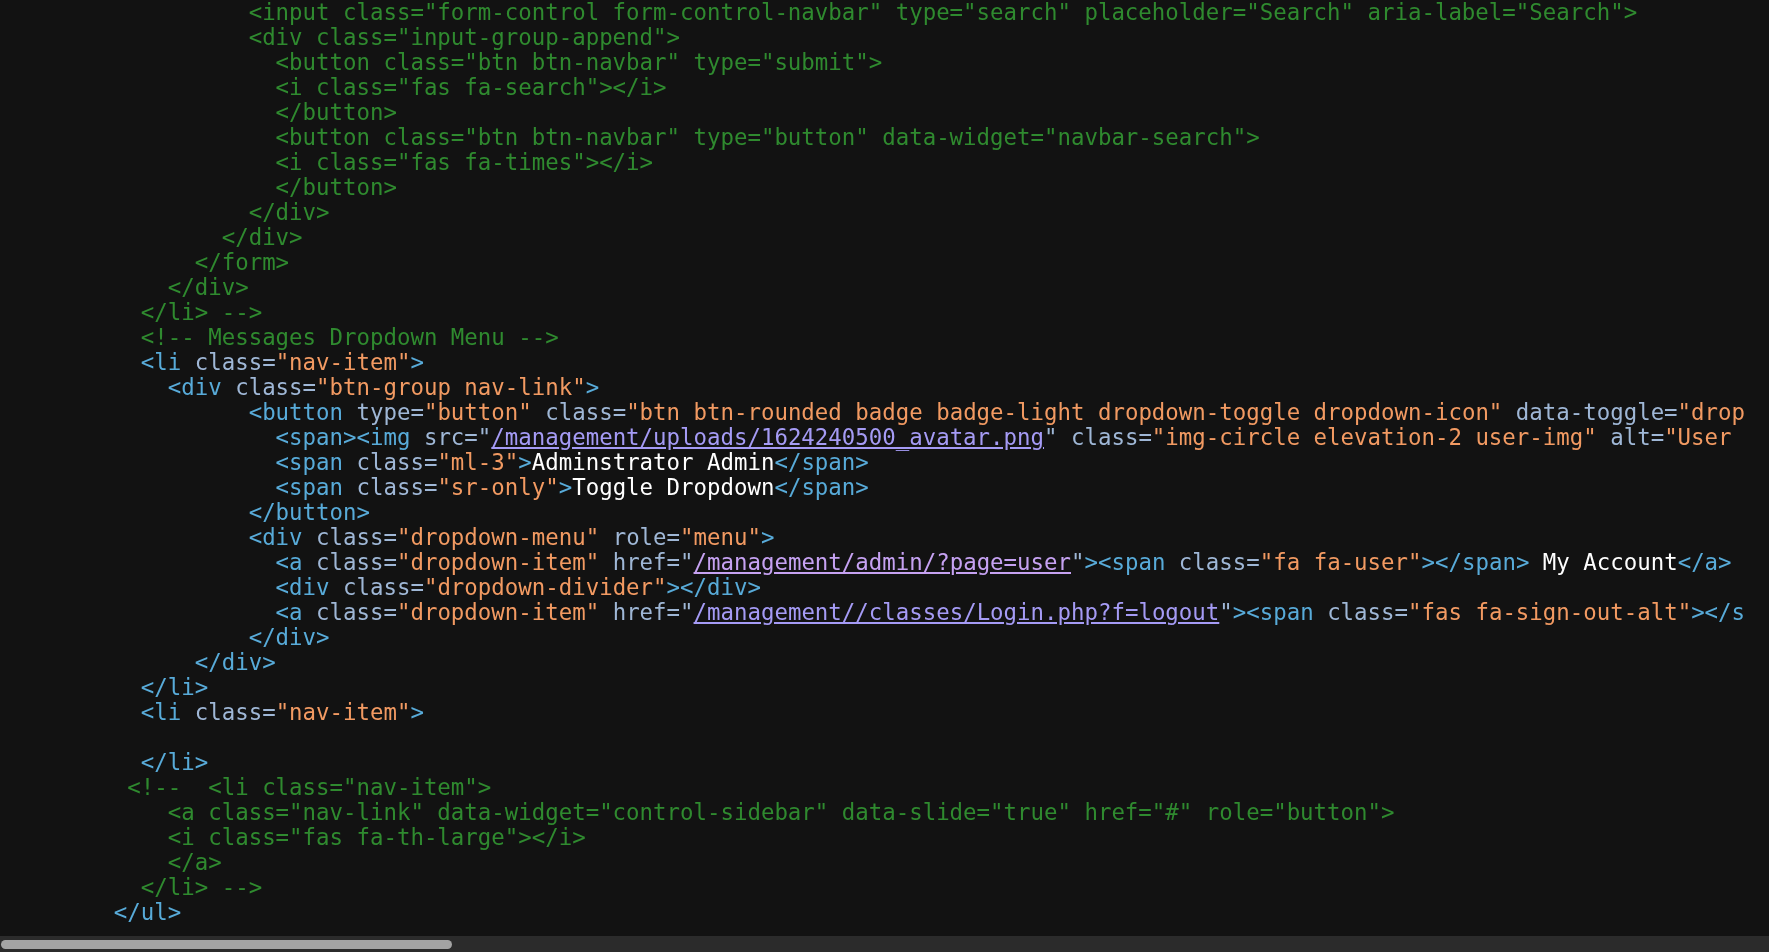  Describe the element at coordinates (942, 12) in the screenshot. I see `code-line: <input class="form-control form-control-navbar" type="search" placeholder="Search" aria-label="Search">` at that location.